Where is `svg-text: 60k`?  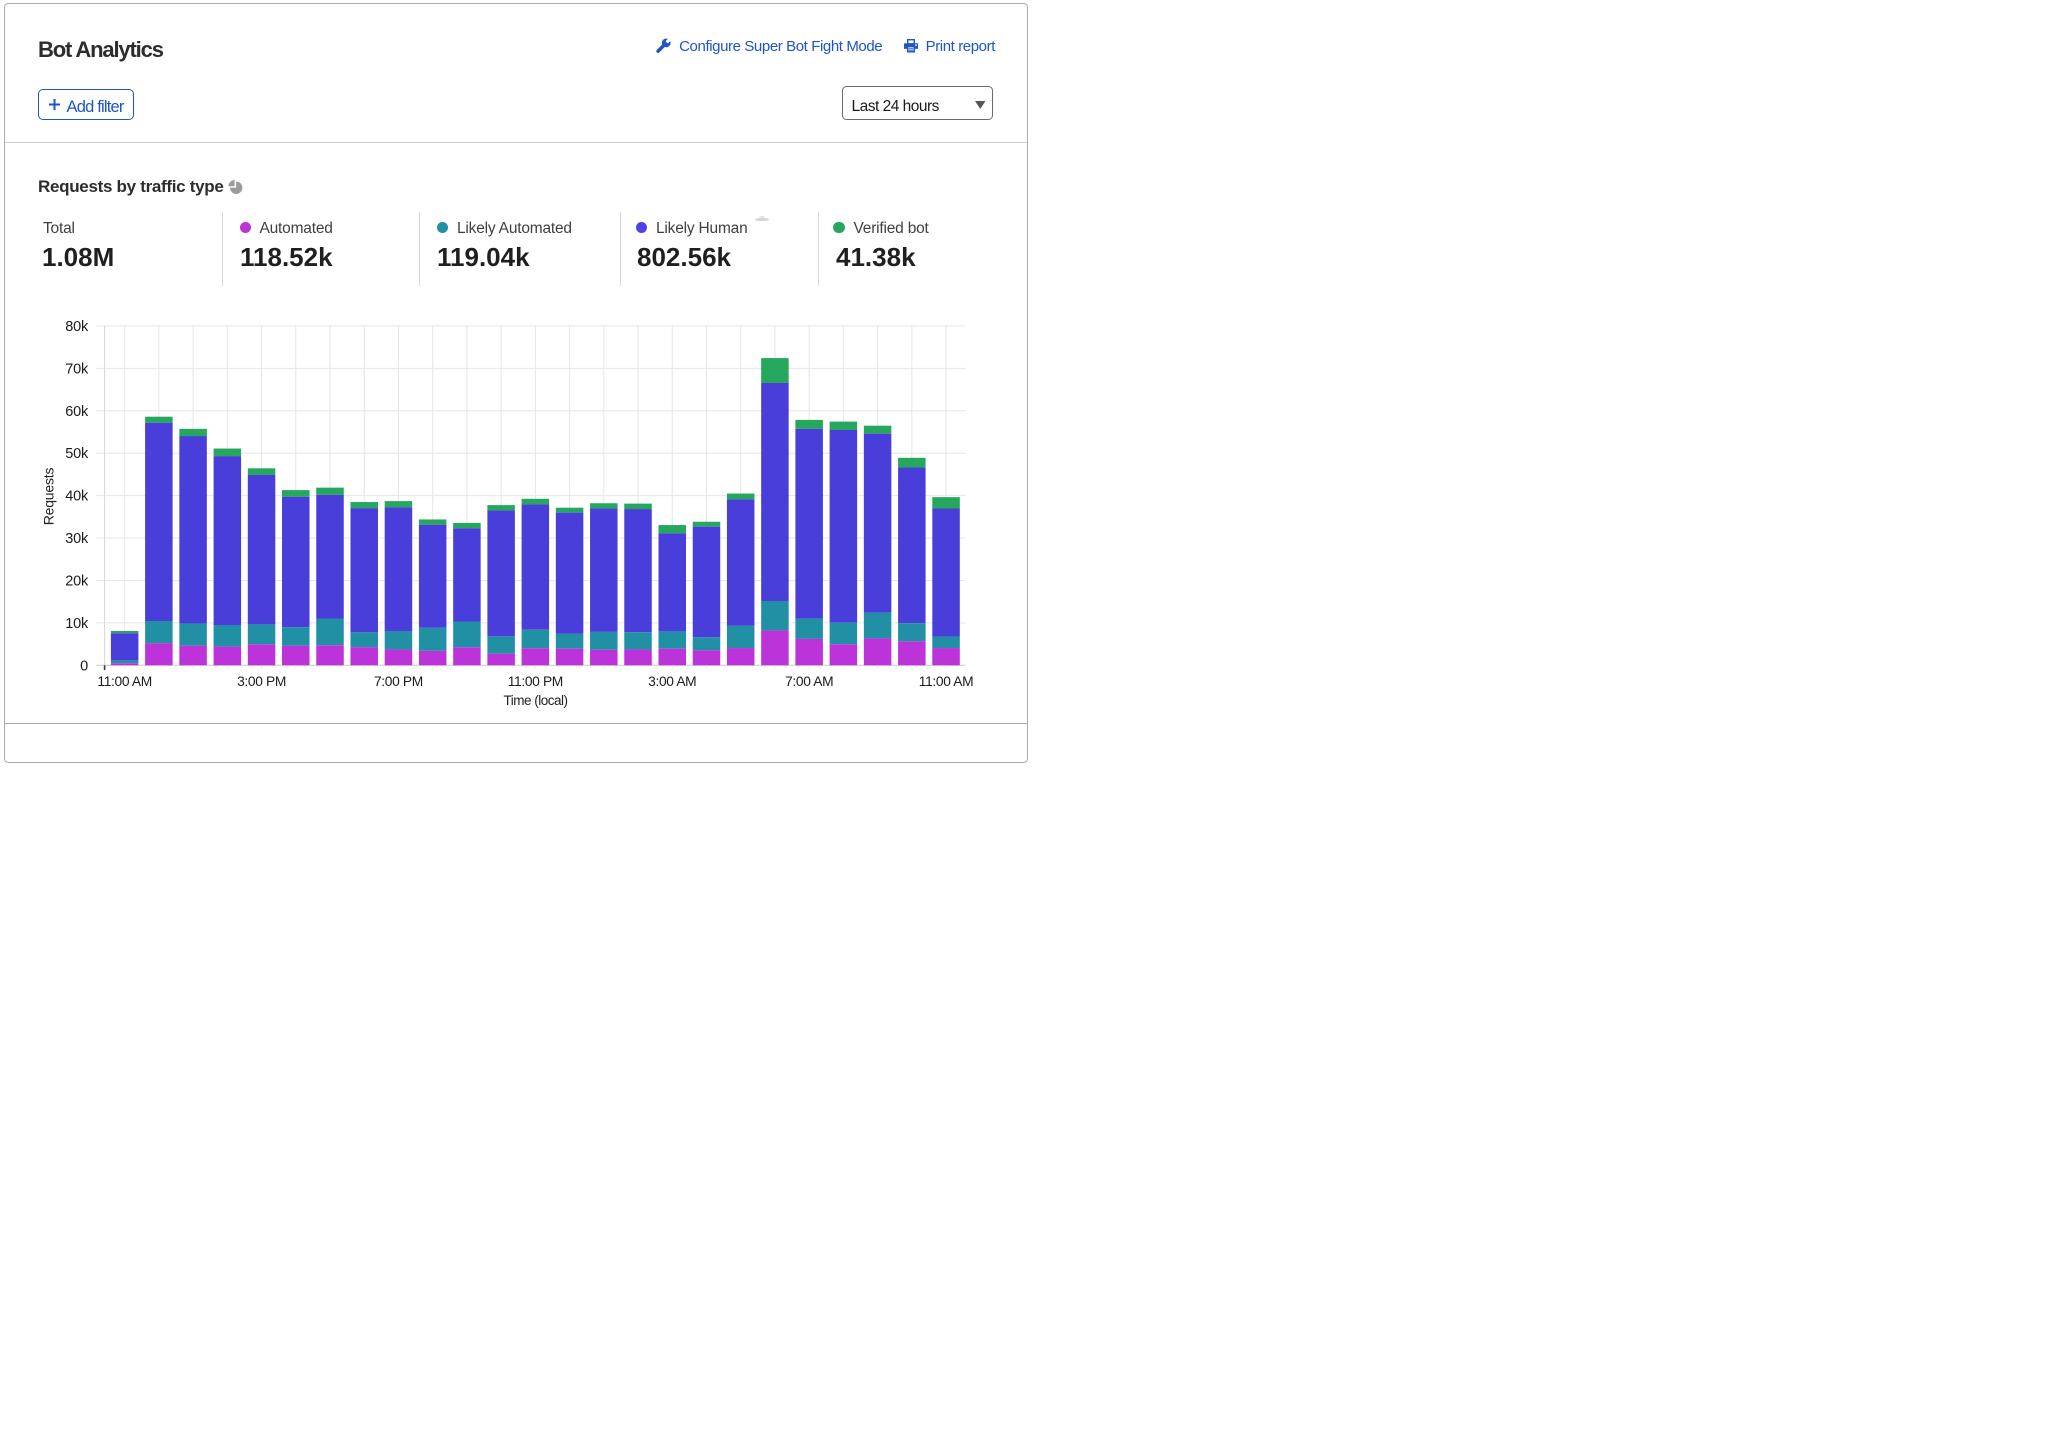 svg-text: 60k is located at coordinates (77, 412).